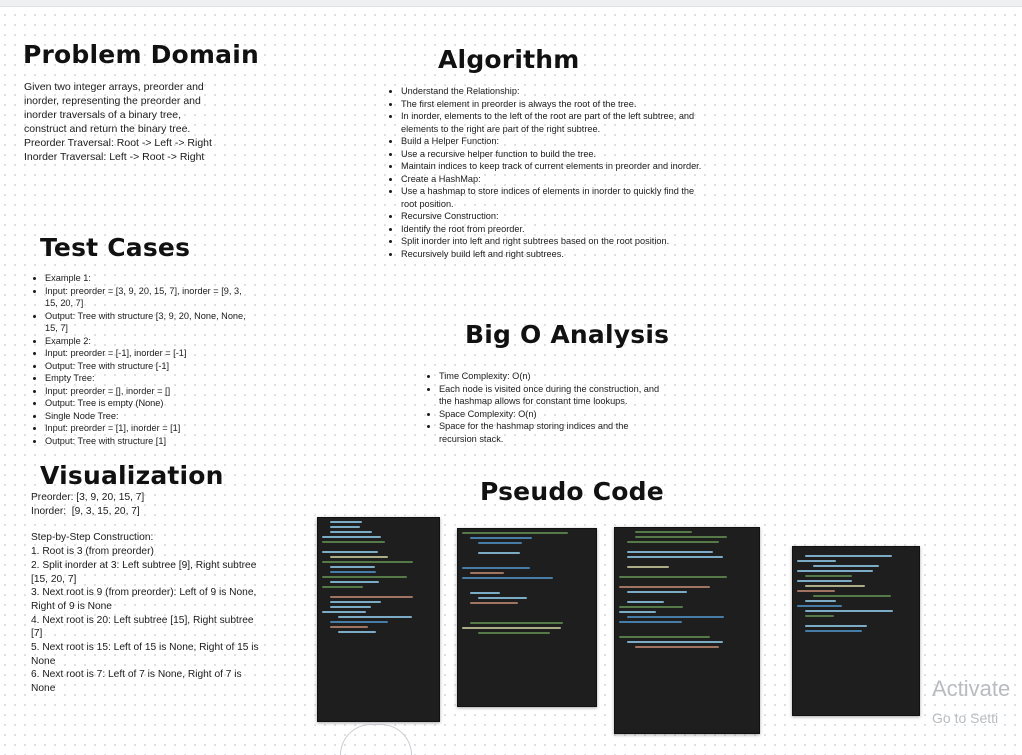  I want to click on problem-line: inorder traversals of a binary tree,, so click(102, 115).